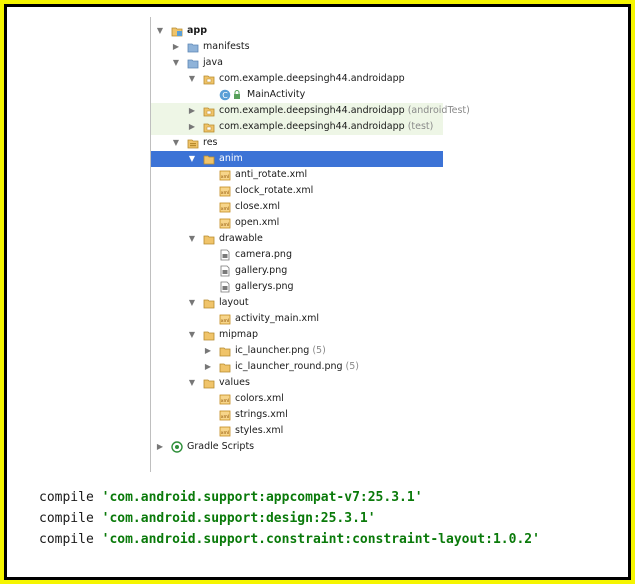 This screenshot has width=635, height=584. Describe the element at coordinates (271, 174) in the screenshot. I see `tree-label: anti_rotate.xml` at that location.